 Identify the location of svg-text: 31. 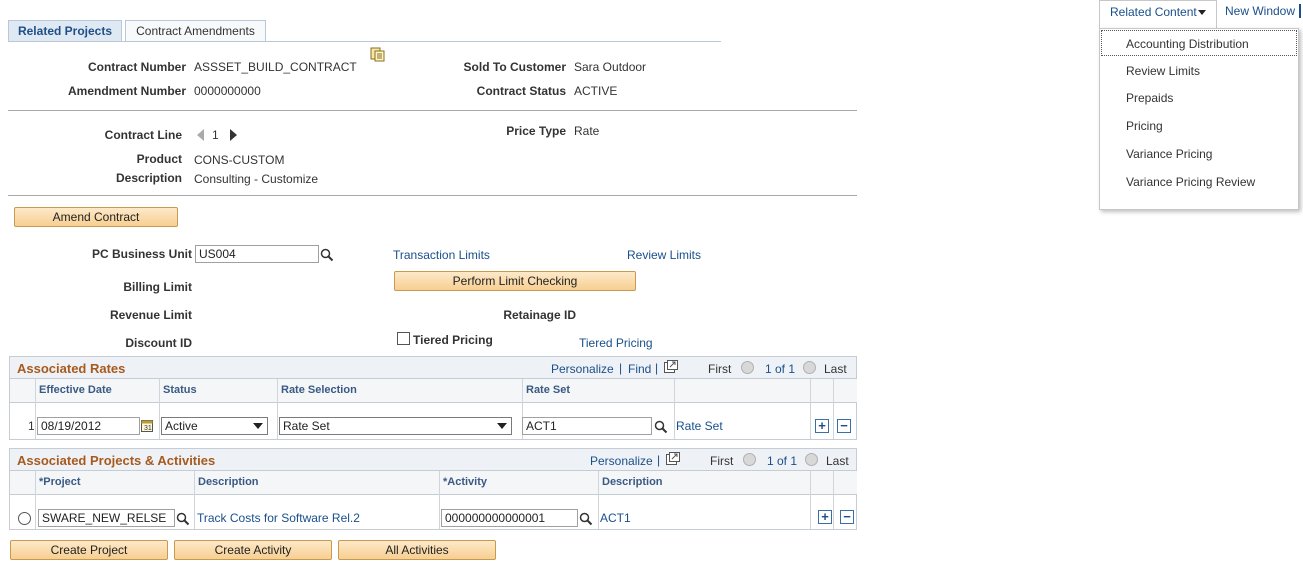
(148, 428).